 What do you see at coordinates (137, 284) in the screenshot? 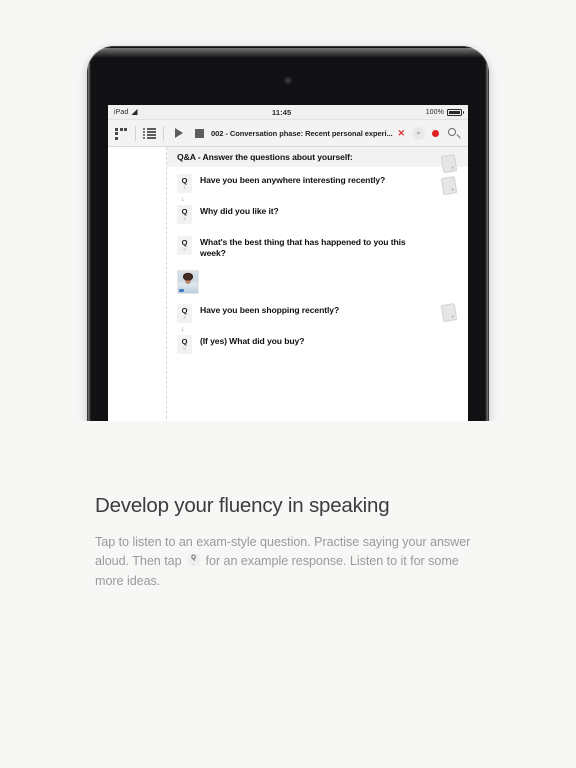
I see `left-sidebar-pane` at bounding box center [137, 284].